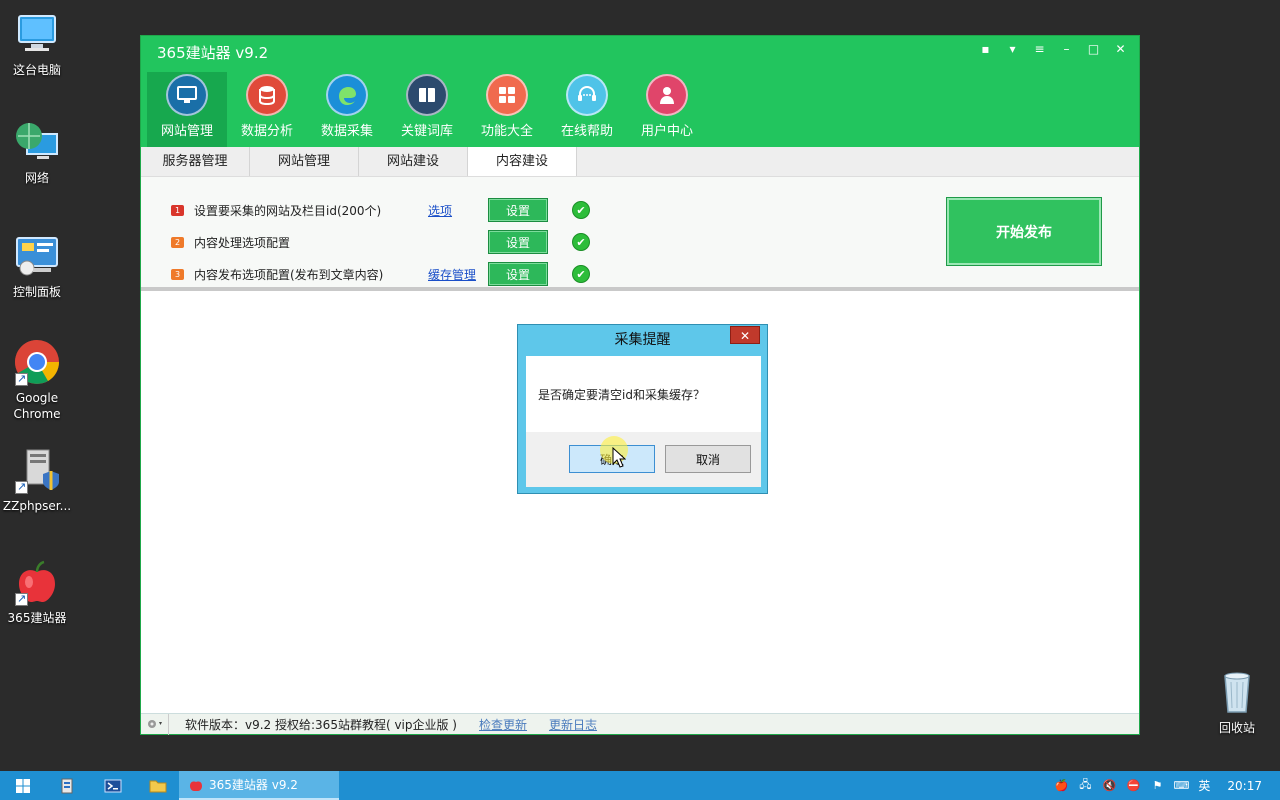 This screenshot has width=1280, height=800. Describe the element at coordinates (380, 242) in the screenshot. I see `settings-row-2: 2 内容处理选项配置 设置 ✔` at that location.